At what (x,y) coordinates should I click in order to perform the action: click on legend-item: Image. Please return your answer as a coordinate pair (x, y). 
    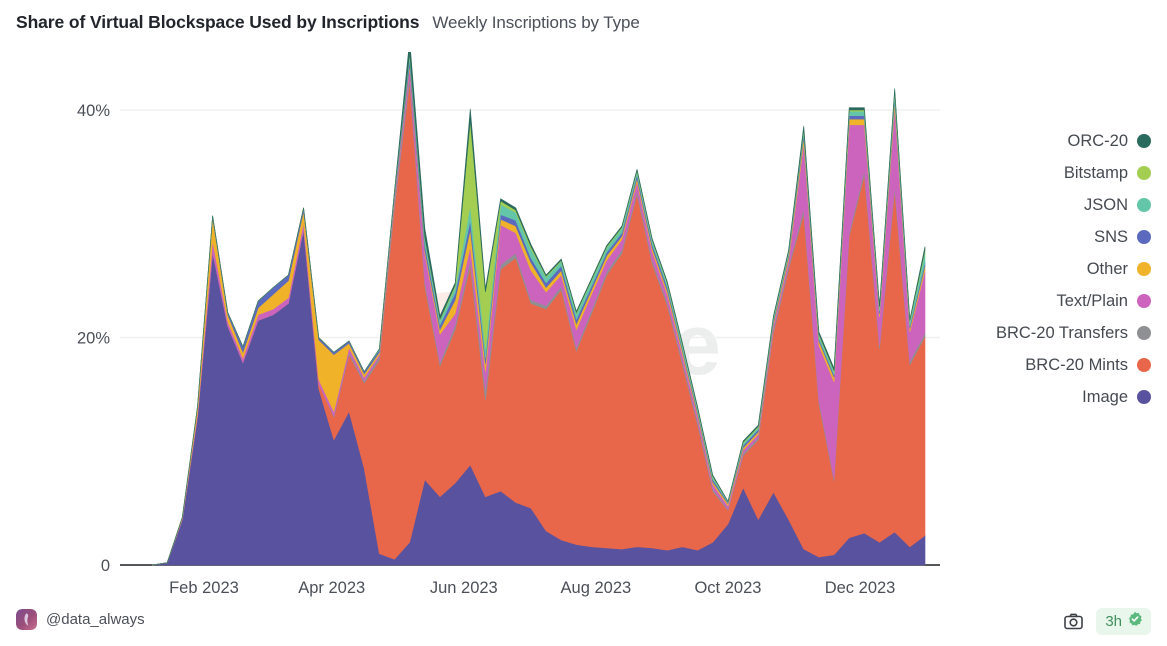
    Looking at the image, I should click on (1116, 397).